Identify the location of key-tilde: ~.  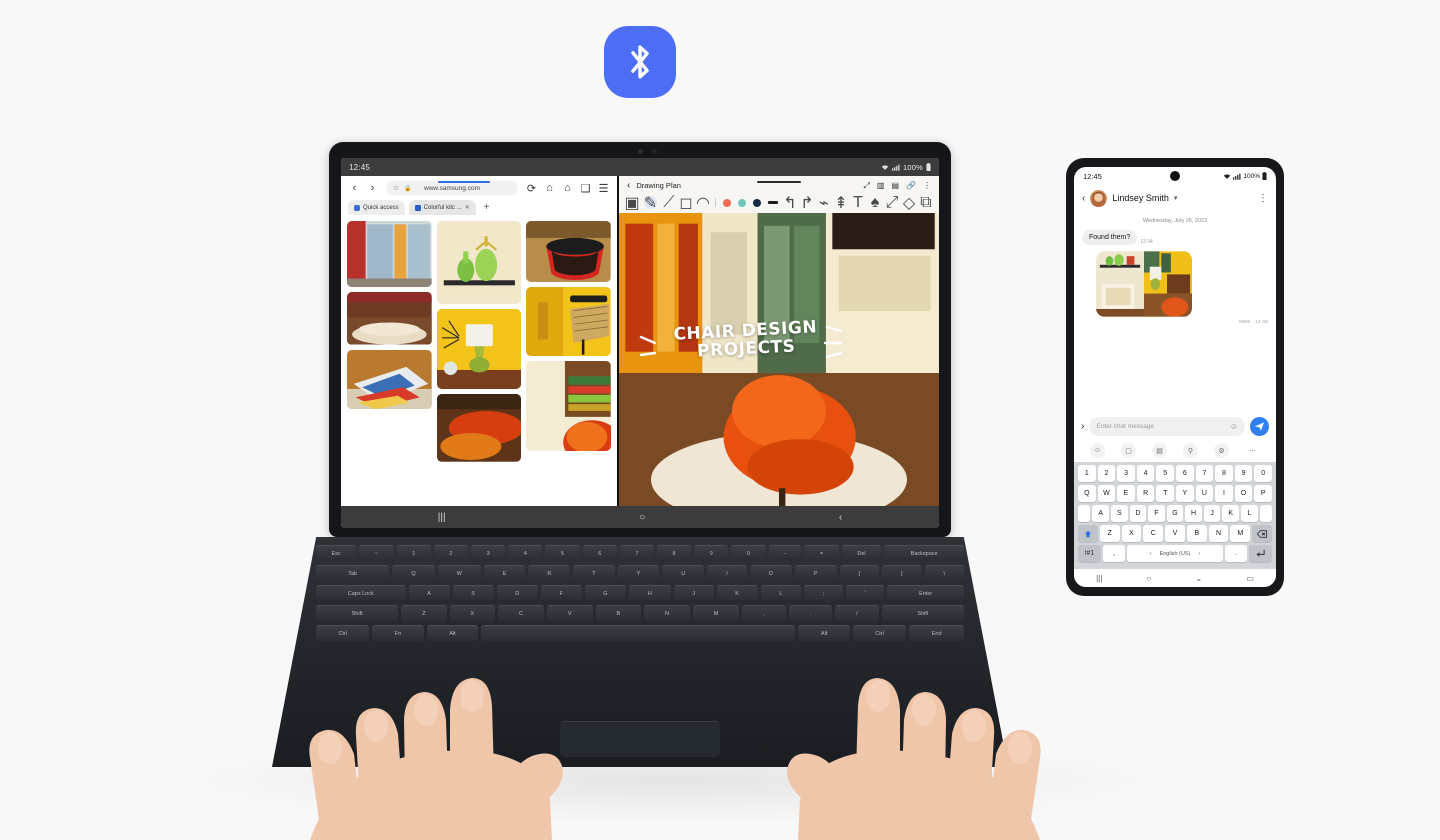
(376, 553).